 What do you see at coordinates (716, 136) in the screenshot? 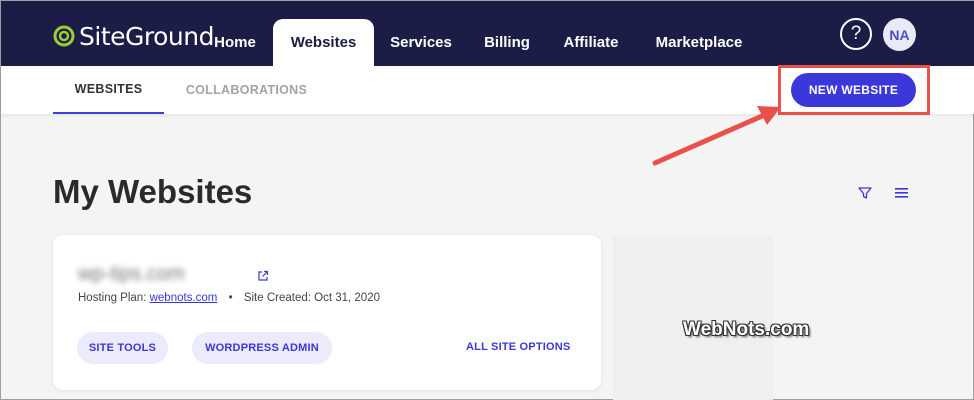
I see `pointer-arrow` at bounding box center [716, 136].